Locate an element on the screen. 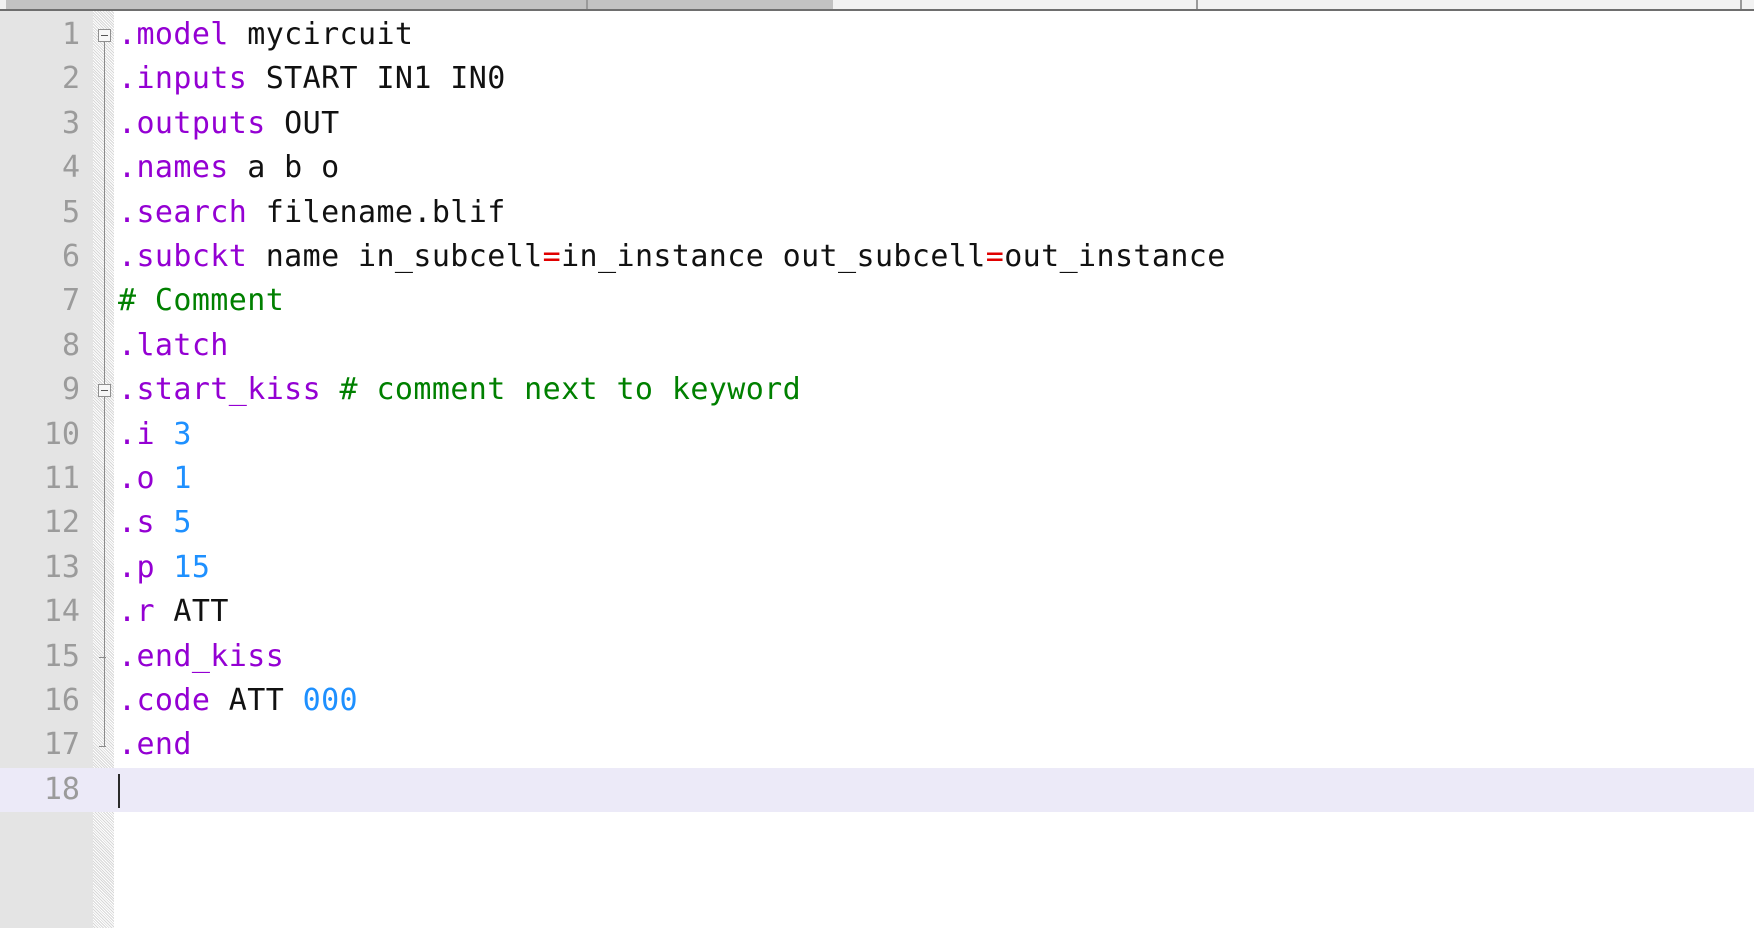  token-pln: mycircuit is located at coordinates (321, 34).